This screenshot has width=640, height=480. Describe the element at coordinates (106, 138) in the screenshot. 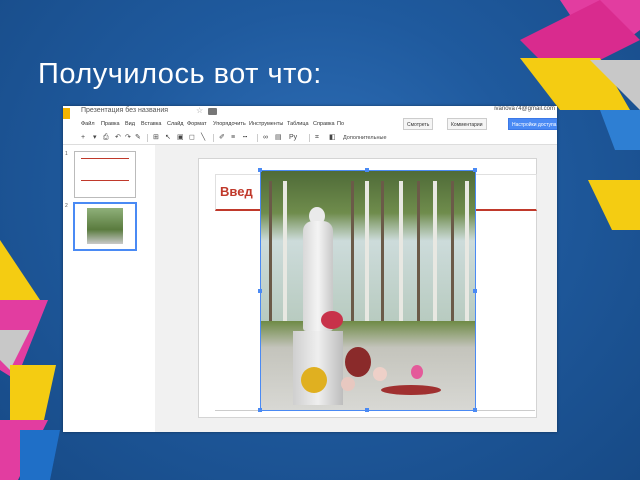

I see `print-icon: ⎙` at that location.